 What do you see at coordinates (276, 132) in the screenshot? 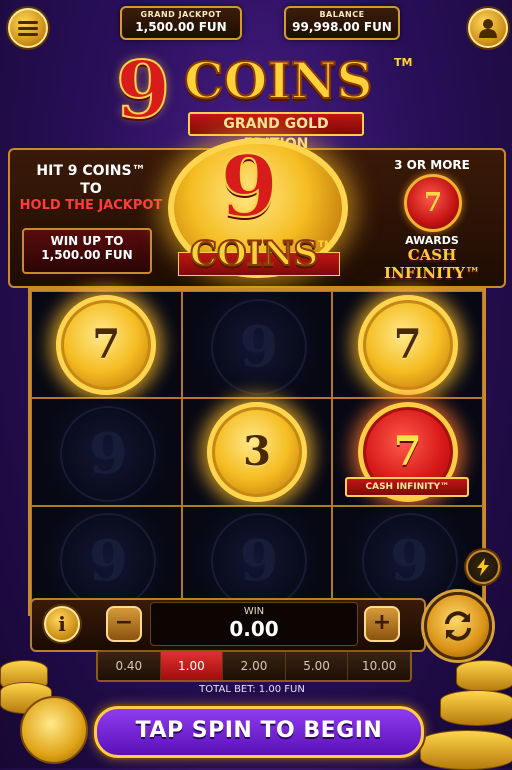
I see `edition-ribbon: GRAND GOLD EDITION` at bounding box center [276, 132].